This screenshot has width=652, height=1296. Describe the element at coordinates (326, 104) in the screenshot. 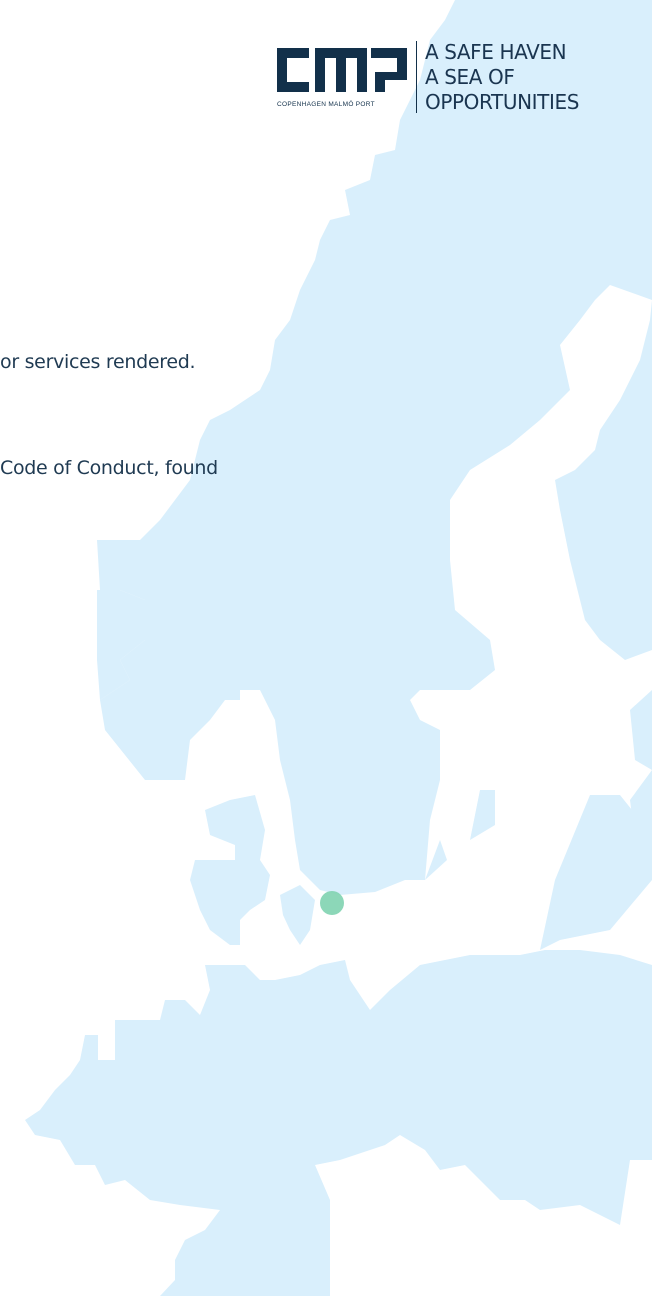

I see `logo-caption: COPENHAGEN MALMÖ PORT` at that location.